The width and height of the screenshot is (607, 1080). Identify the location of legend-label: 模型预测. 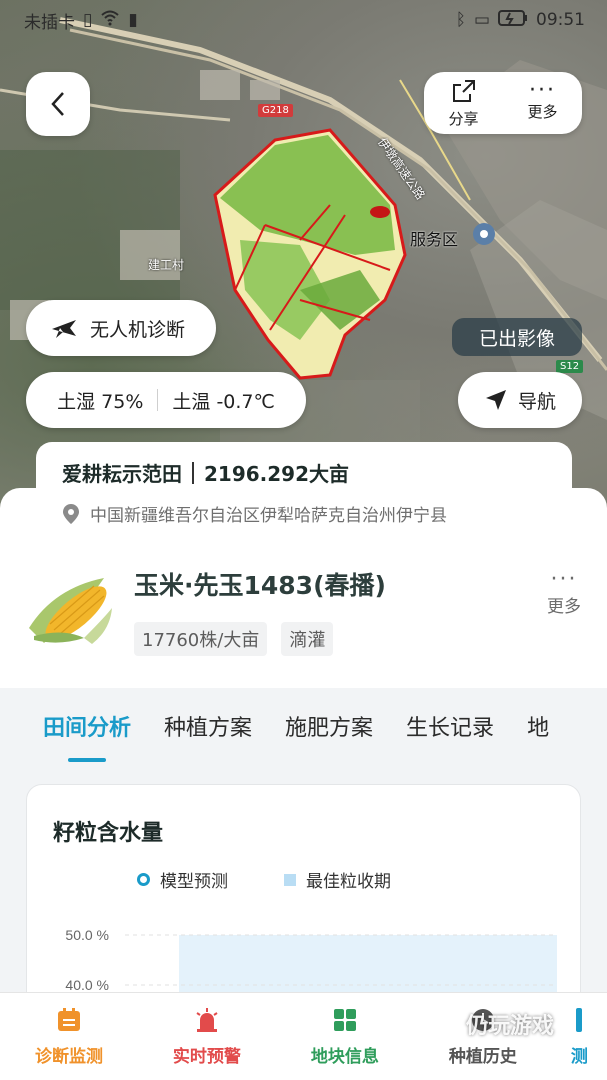
(194, 882).